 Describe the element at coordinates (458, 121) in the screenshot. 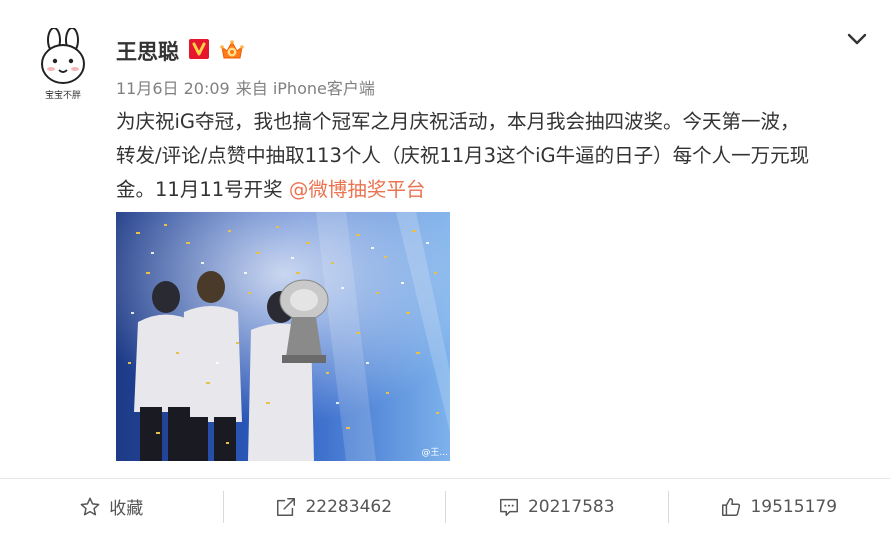

I see `post-text-line: 为庆祝iG夺冠，我也搞个冠军之月庆祝活动，本月我会抽四波奖。今天第一波，` at that location.